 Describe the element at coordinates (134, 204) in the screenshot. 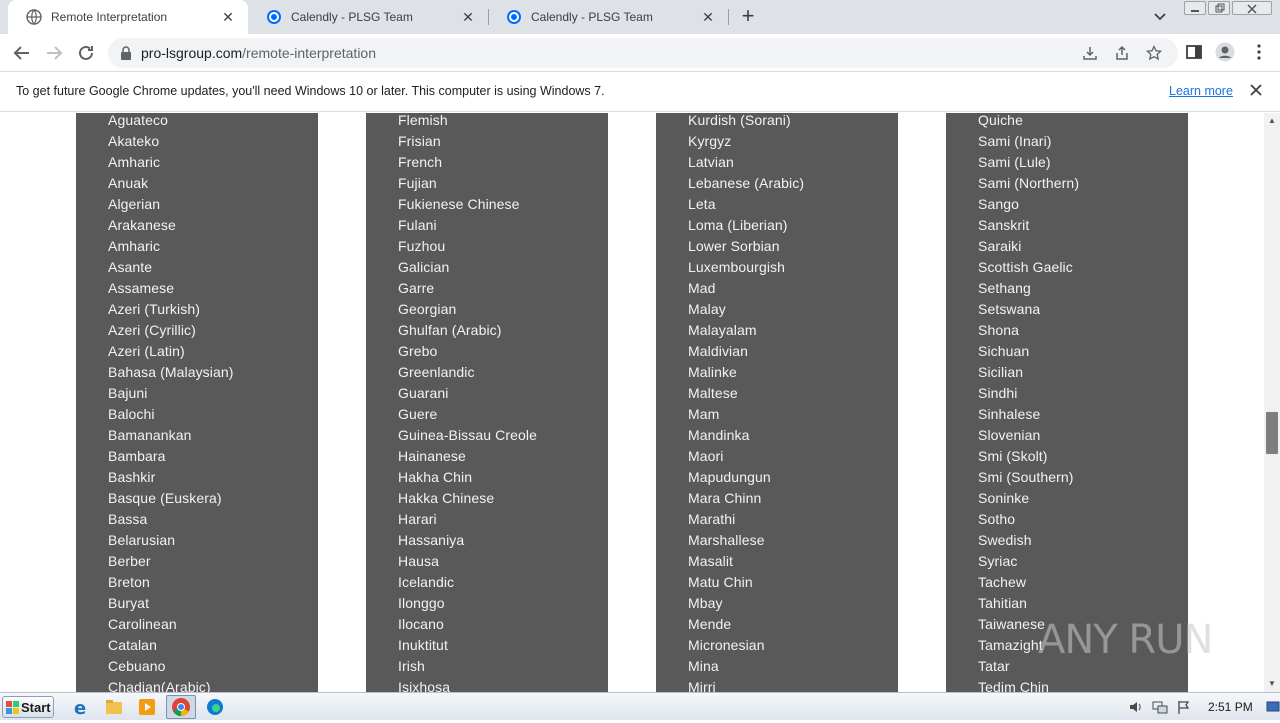

I see `language-item: Algerian` at that location.